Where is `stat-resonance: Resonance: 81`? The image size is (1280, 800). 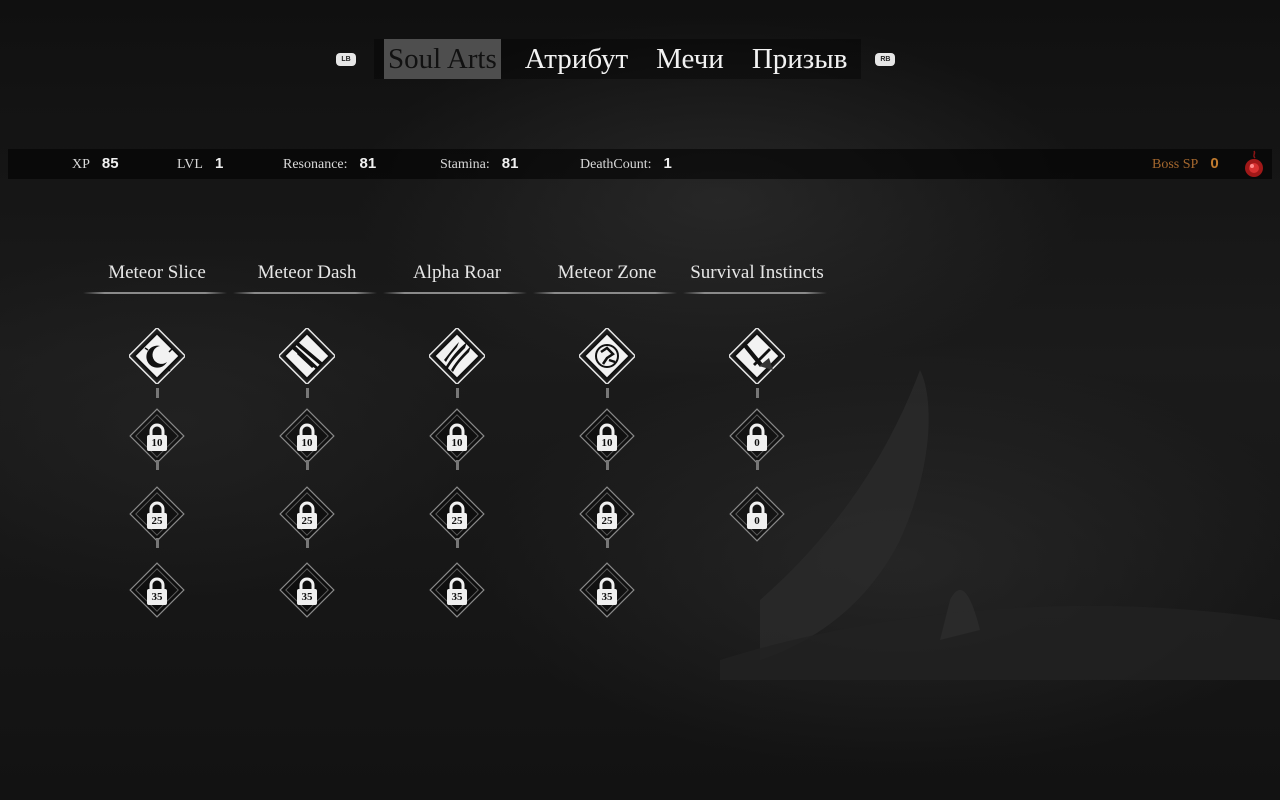
stat-resonance: Resonance: 81 is located at coordinates (329, 164).